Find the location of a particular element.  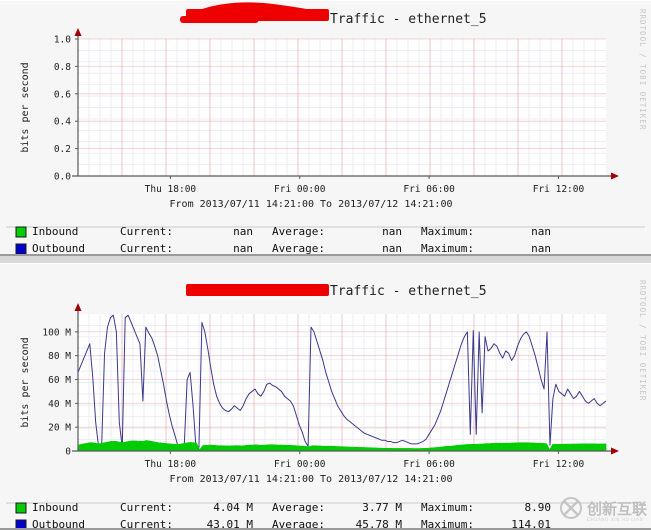

y-tick-label: 80 M is located at coordinates (59, 356).